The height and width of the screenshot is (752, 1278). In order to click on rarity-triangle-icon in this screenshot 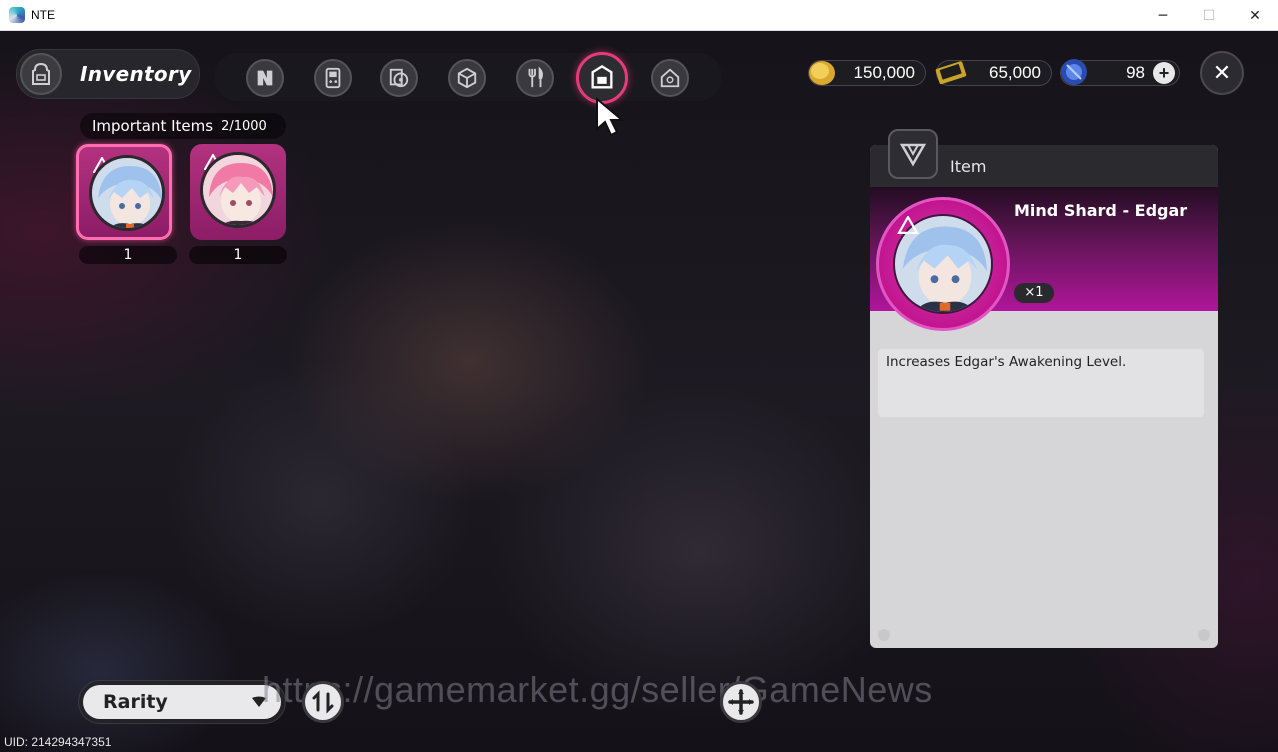, I will do `click(908, 225)`.